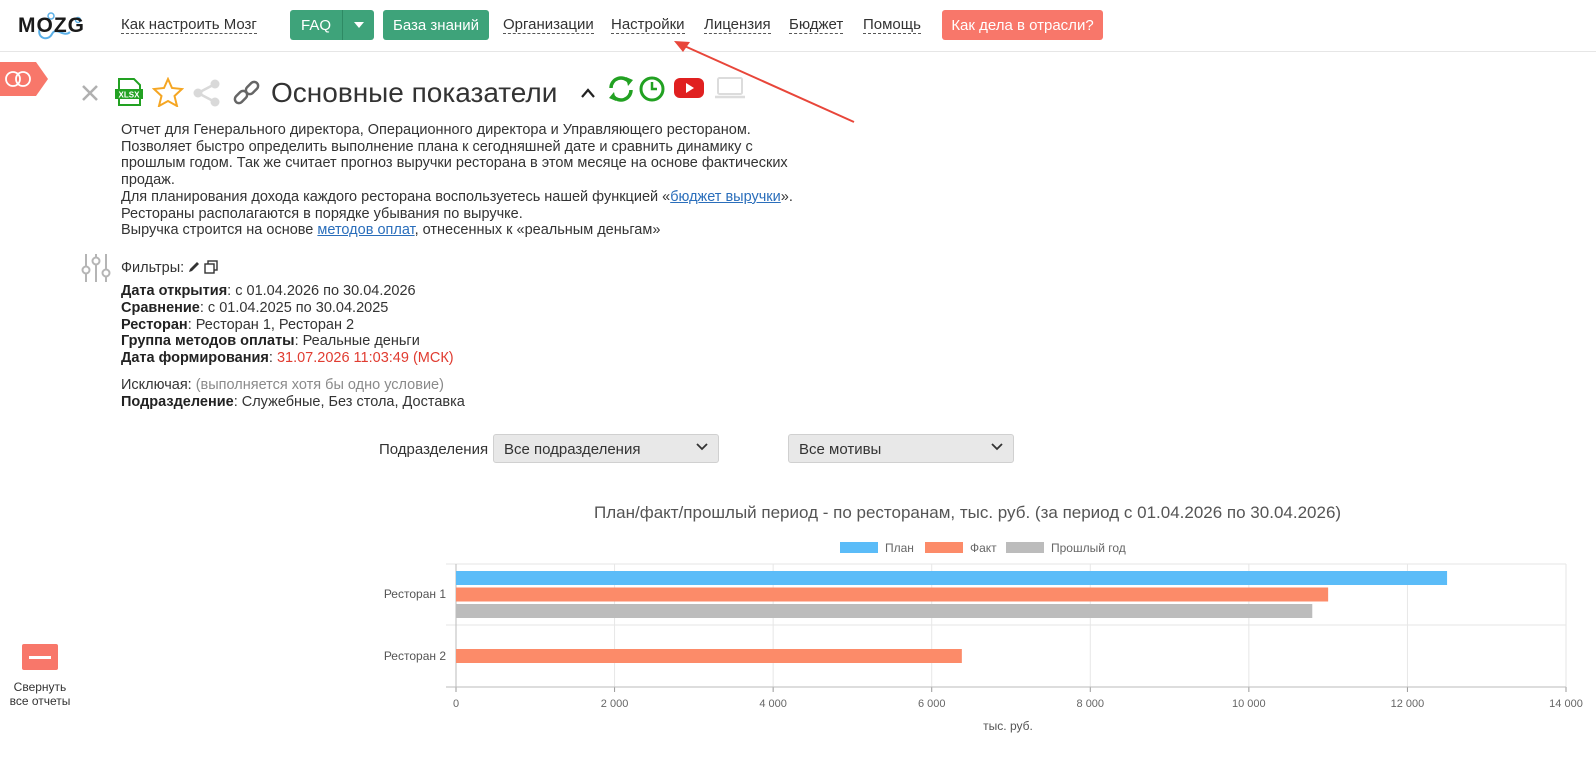  I want to click on filters-label: Фильтры:, so click(153, 268).